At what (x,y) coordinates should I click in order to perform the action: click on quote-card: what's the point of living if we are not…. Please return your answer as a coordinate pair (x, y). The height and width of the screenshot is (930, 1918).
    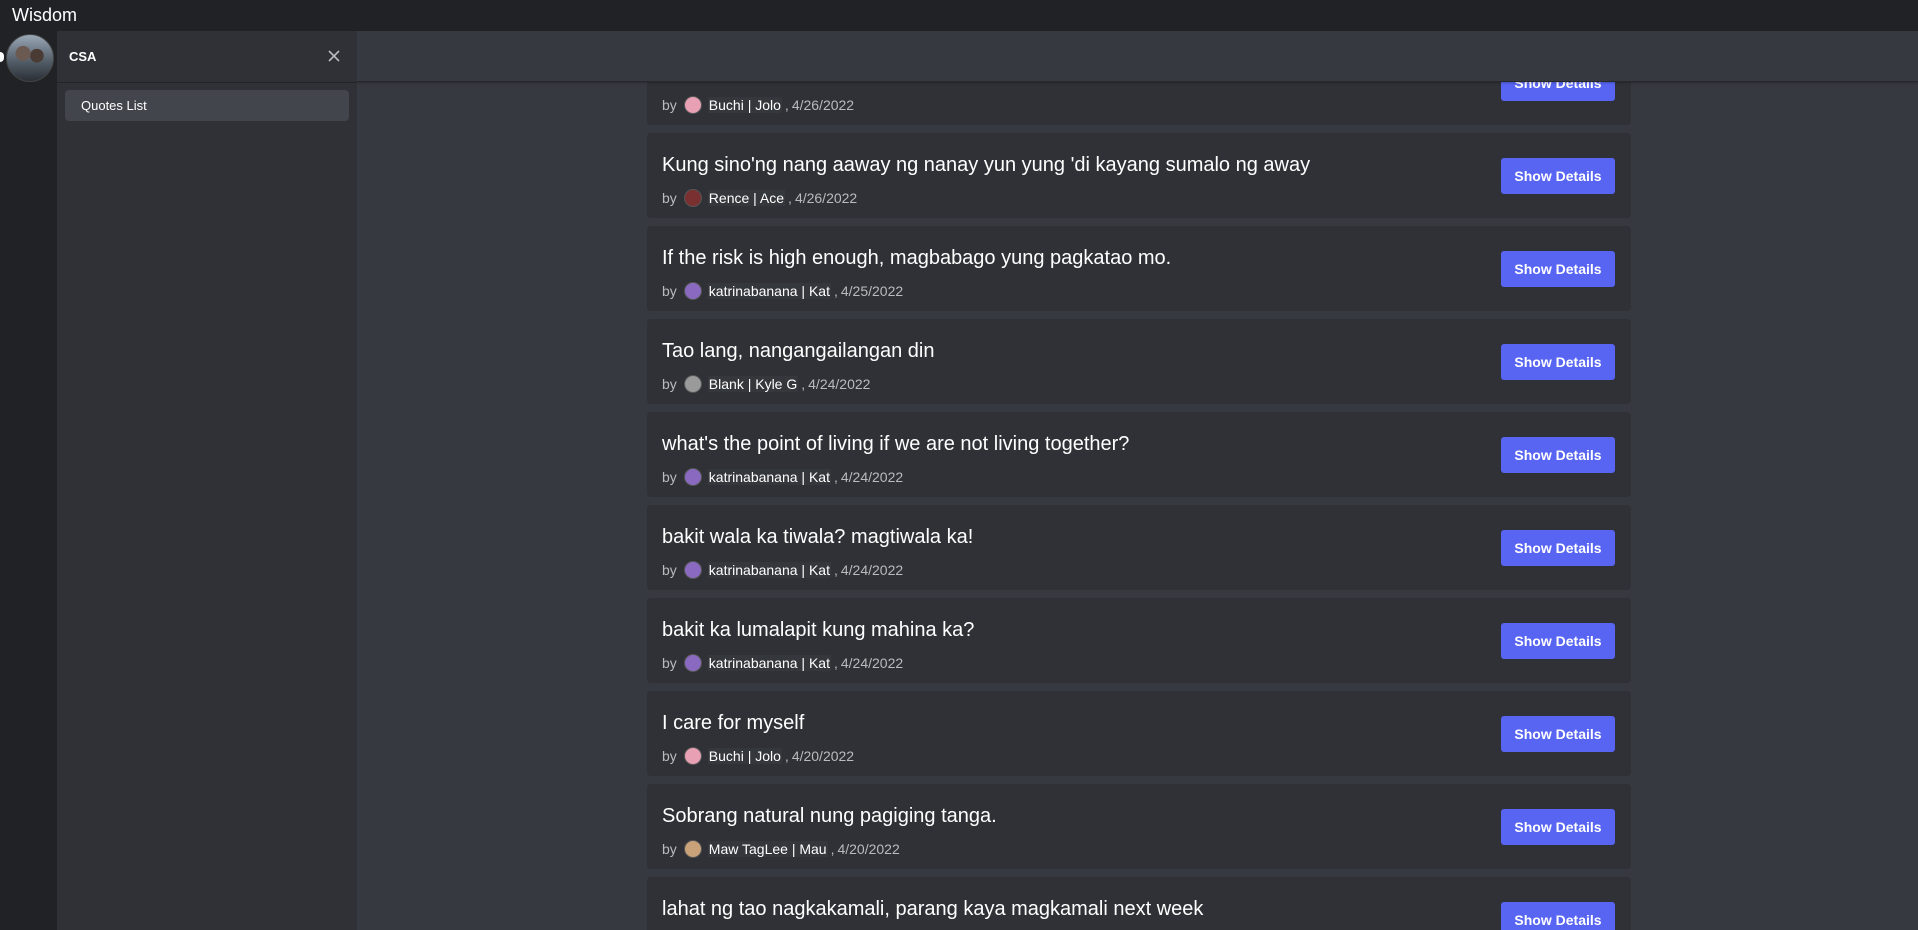
    Looking at the image, I should click on (1139, 454).